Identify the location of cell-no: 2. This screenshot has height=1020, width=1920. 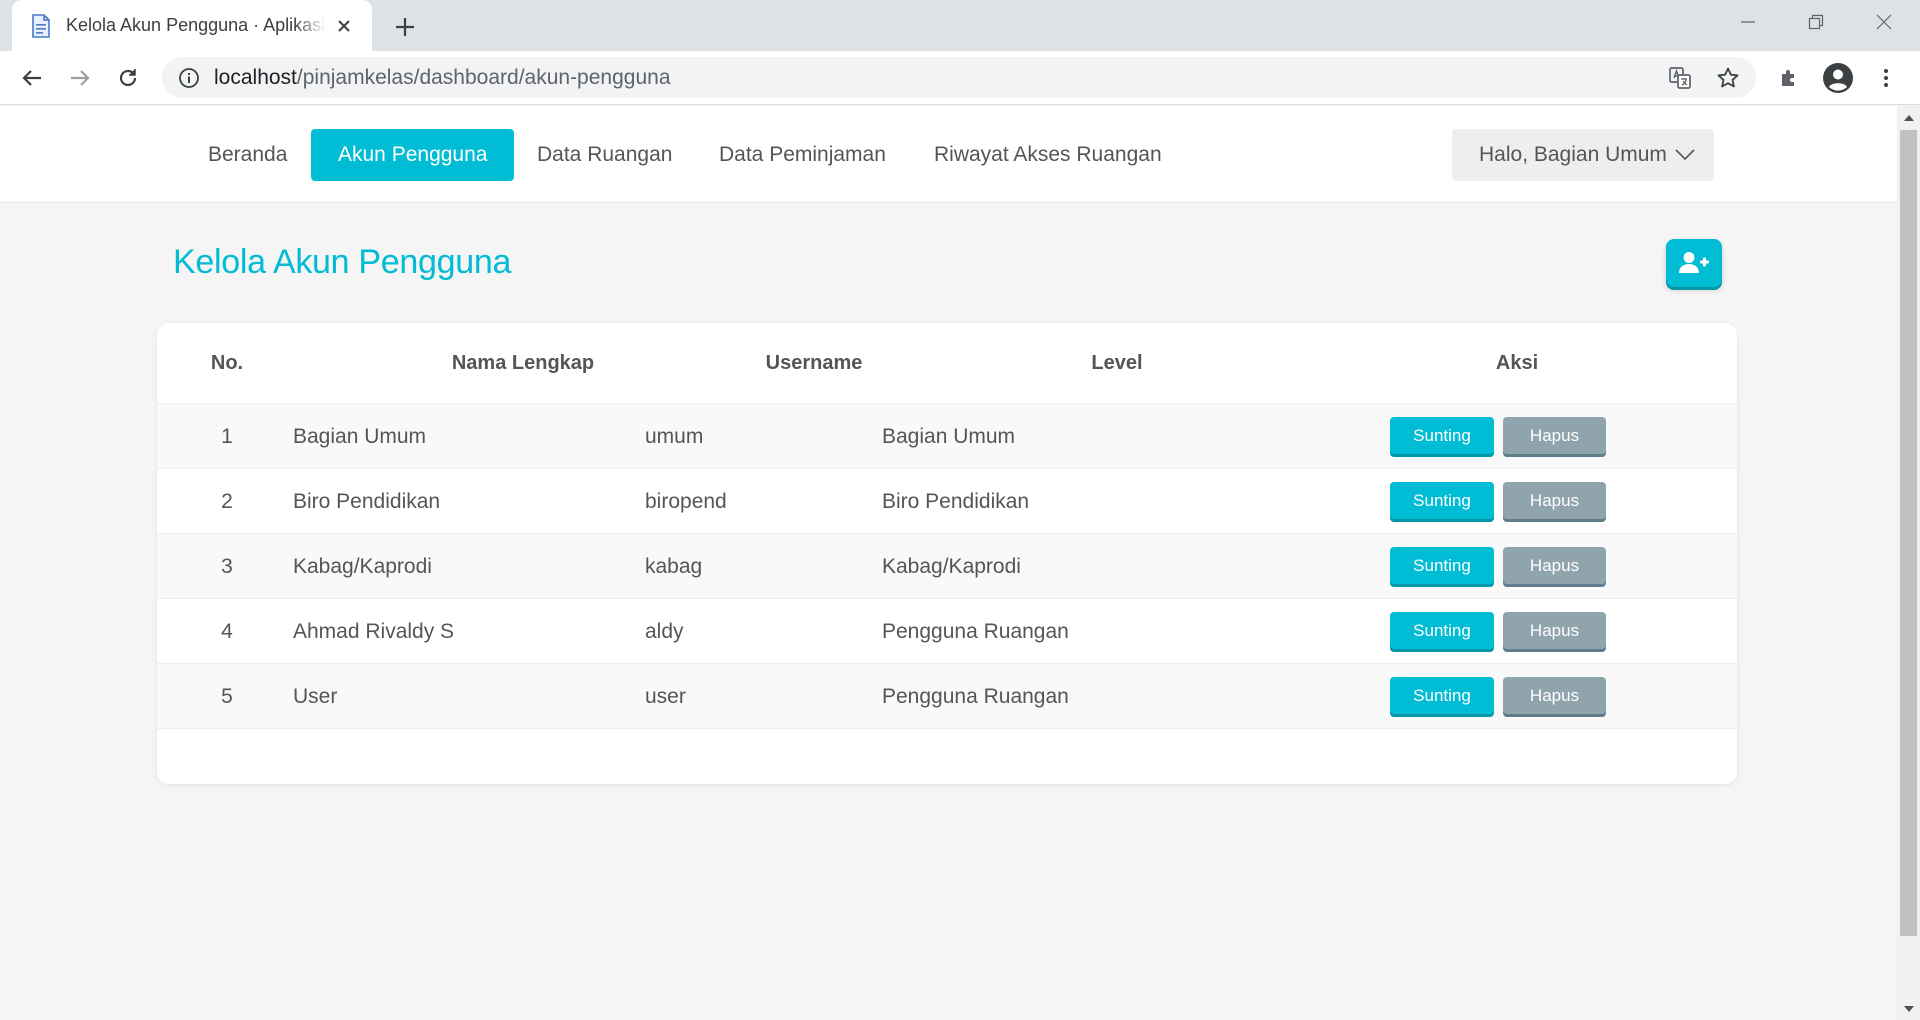
(227, 501).